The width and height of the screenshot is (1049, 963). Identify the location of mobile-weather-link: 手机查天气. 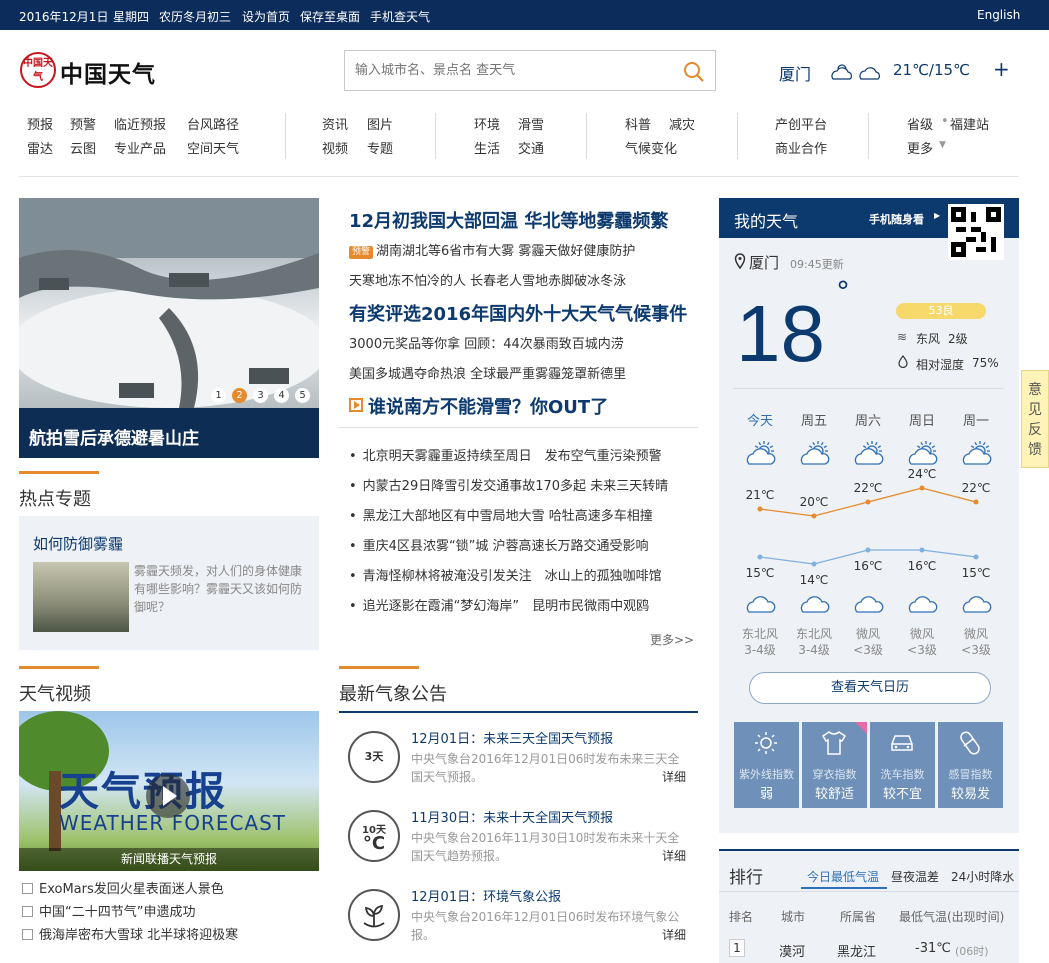
(400, 16).